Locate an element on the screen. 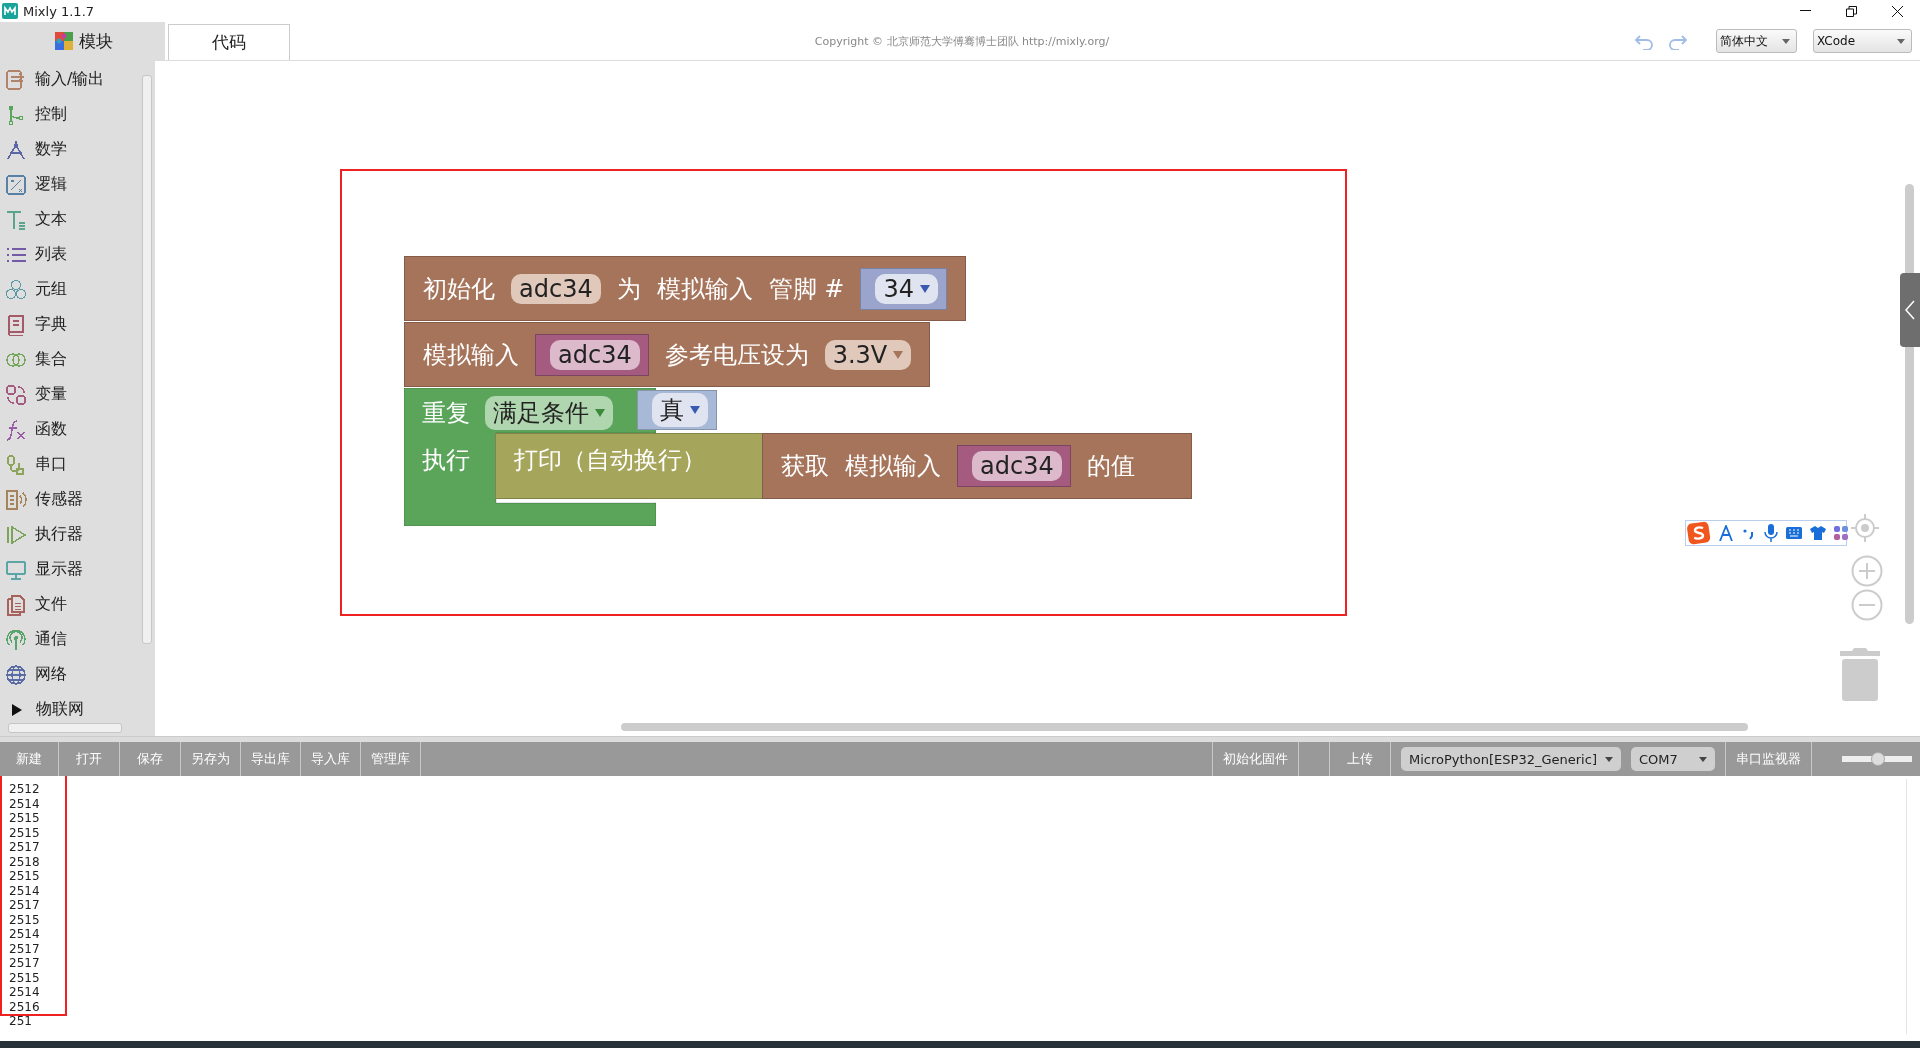 This screenshot has height=1048, width=1920. condition-dropdown: 满足条件 is located at coordinates (549, 413).